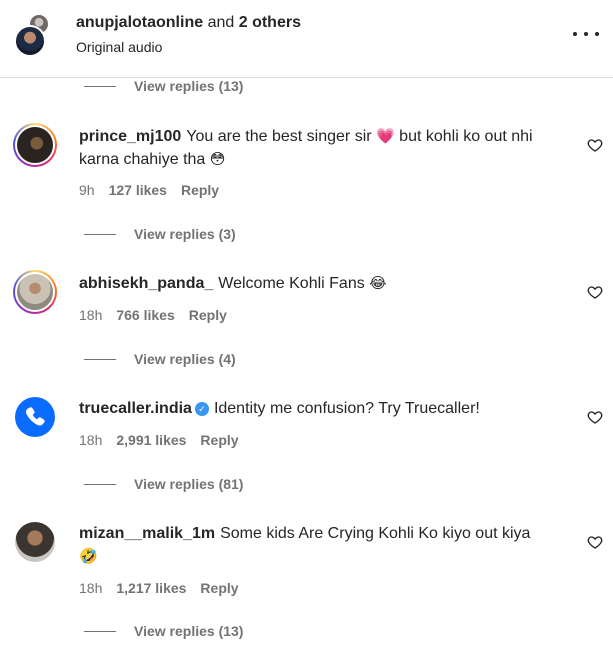 The height and width of the screenshot is (647, 613). Describe the element at coordinates (385, 136) in the screenshot. I see `heart-emoji: 💗` at that location.